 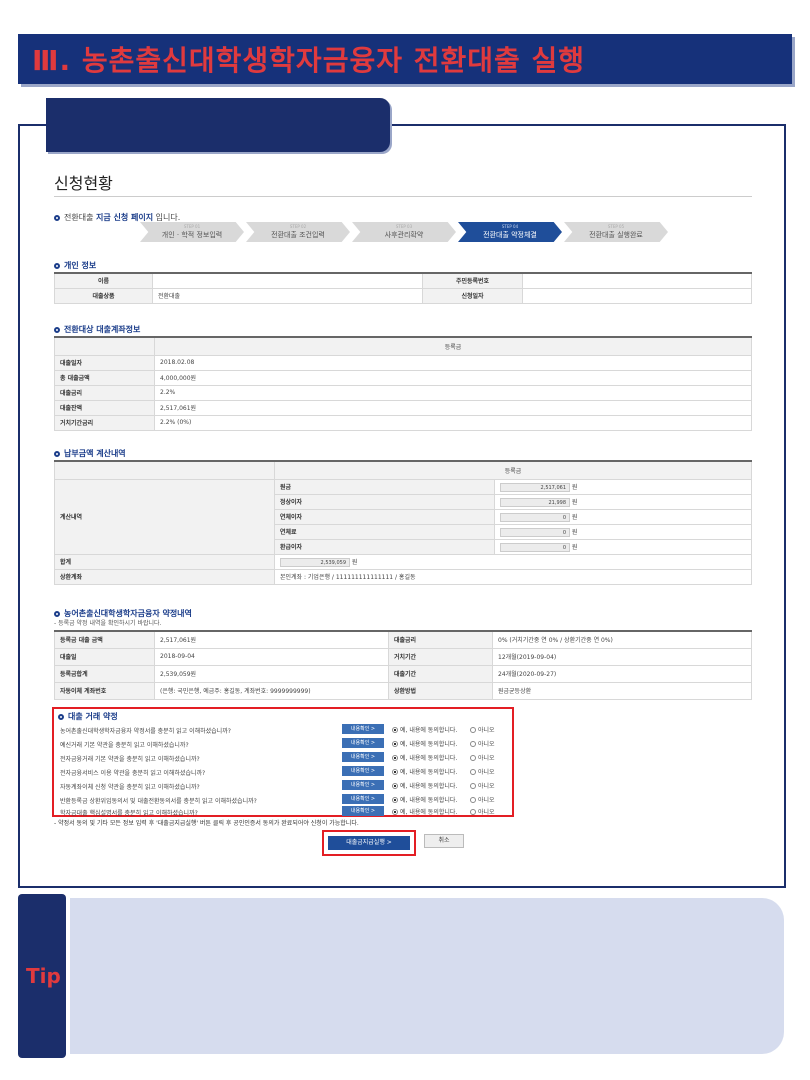 I want to click on step-label: 전환대출 실행완료, so click(x=616, y=235).